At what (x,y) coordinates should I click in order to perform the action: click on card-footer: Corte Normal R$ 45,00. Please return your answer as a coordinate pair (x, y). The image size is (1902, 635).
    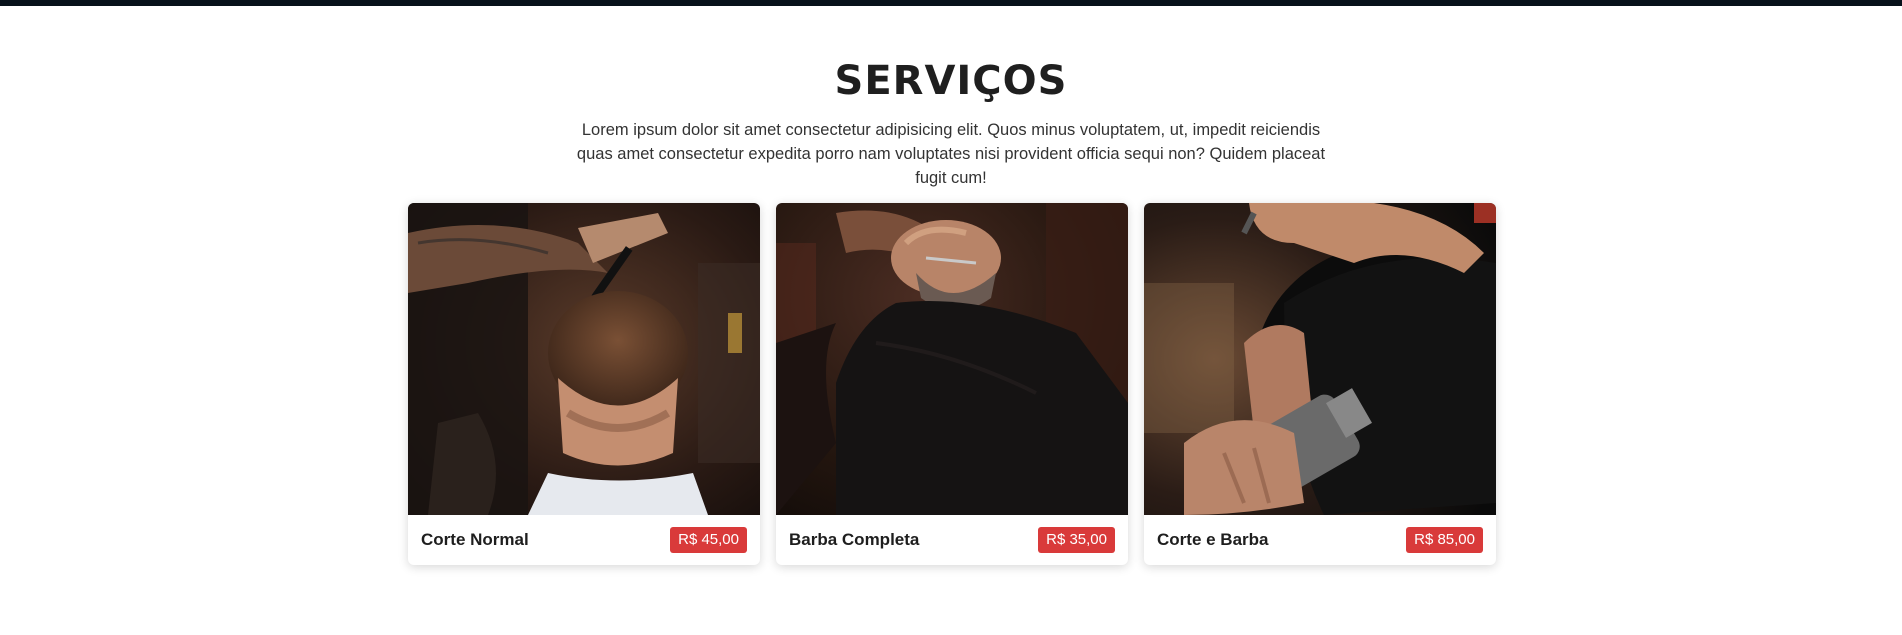
    Looking at the image, I should click on (584, 540).